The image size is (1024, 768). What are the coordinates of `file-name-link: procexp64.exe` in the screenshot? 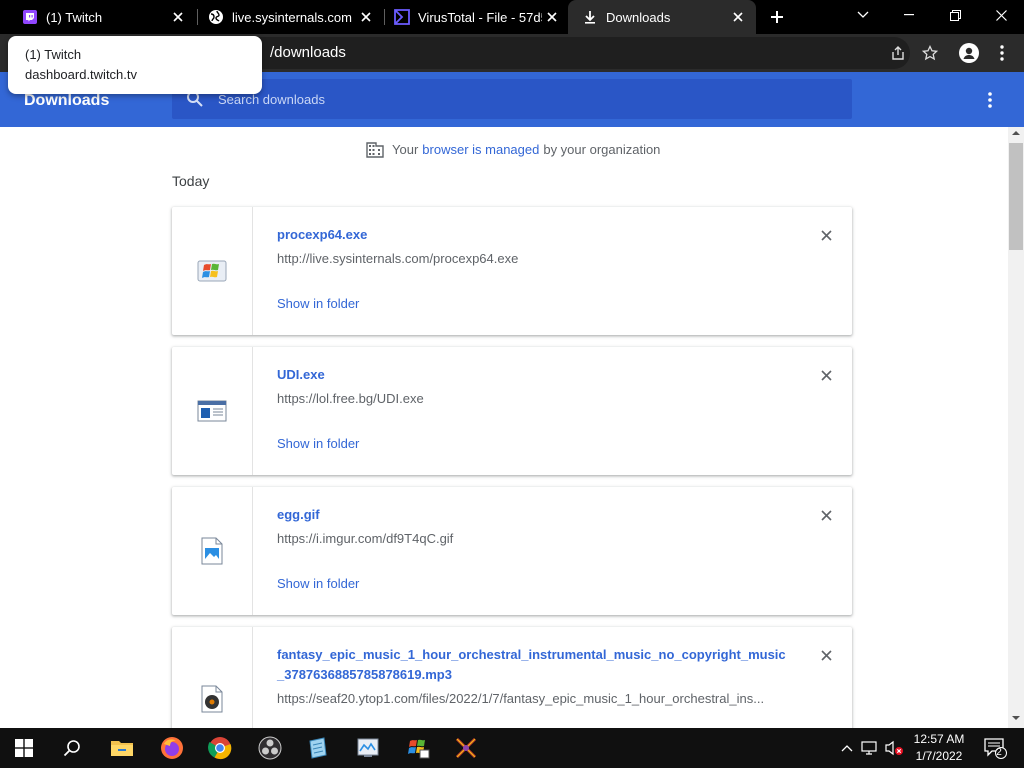 It's located at (532, 235).